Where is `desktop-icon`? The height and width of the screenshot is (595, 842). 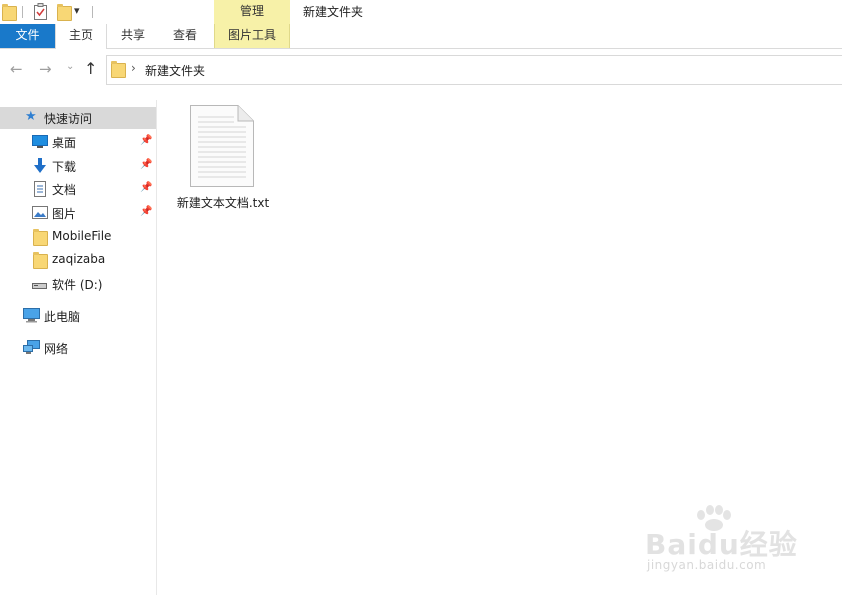
desktop-icon is located at coordinates (40, 141).